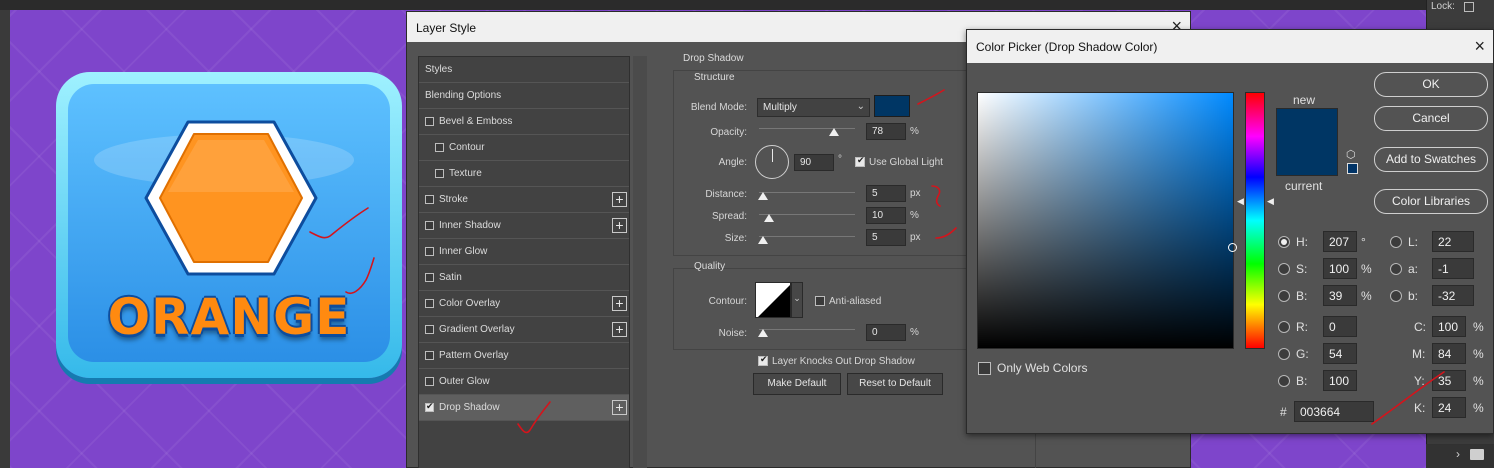 The height and width of the screenshot is (468, 1494). What do you see at coordinates (1340, 295) in the screenshot?
I see `brightness-field: 39` at bounding box center [1340, 295].